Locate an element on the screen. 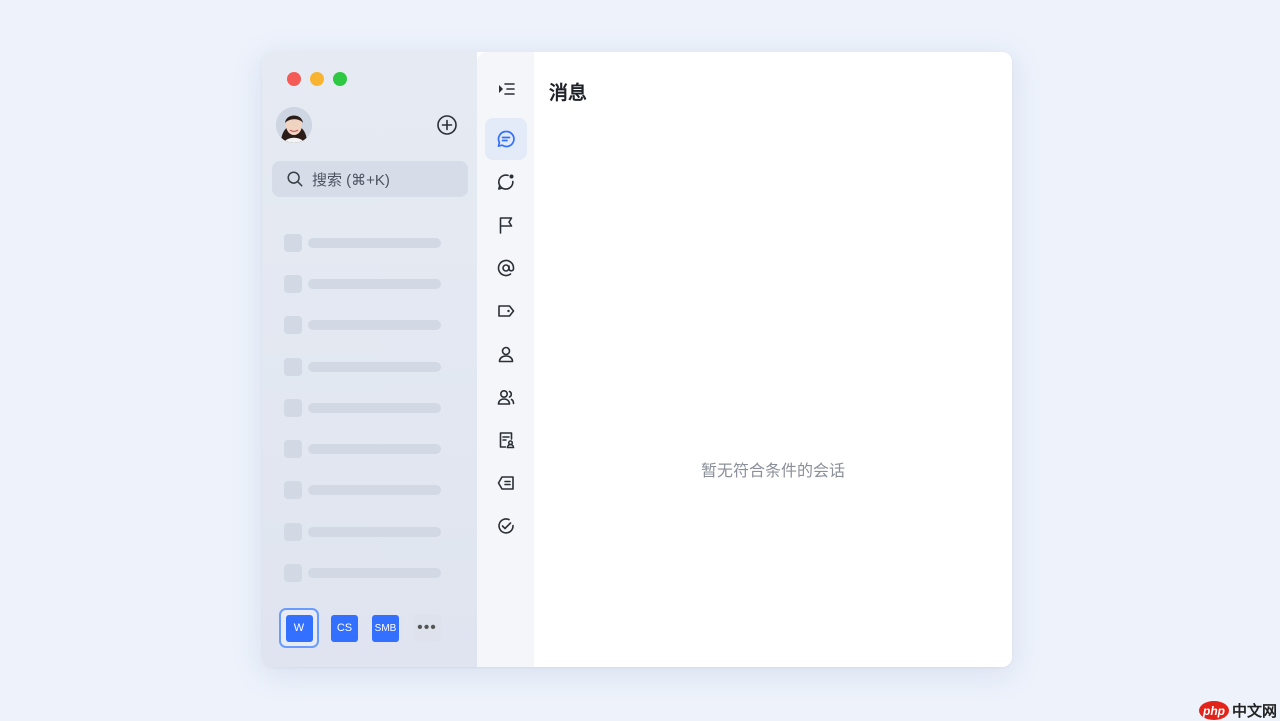  search-input: 搜索 (⌘+K) is located at coordinates (370, 179).